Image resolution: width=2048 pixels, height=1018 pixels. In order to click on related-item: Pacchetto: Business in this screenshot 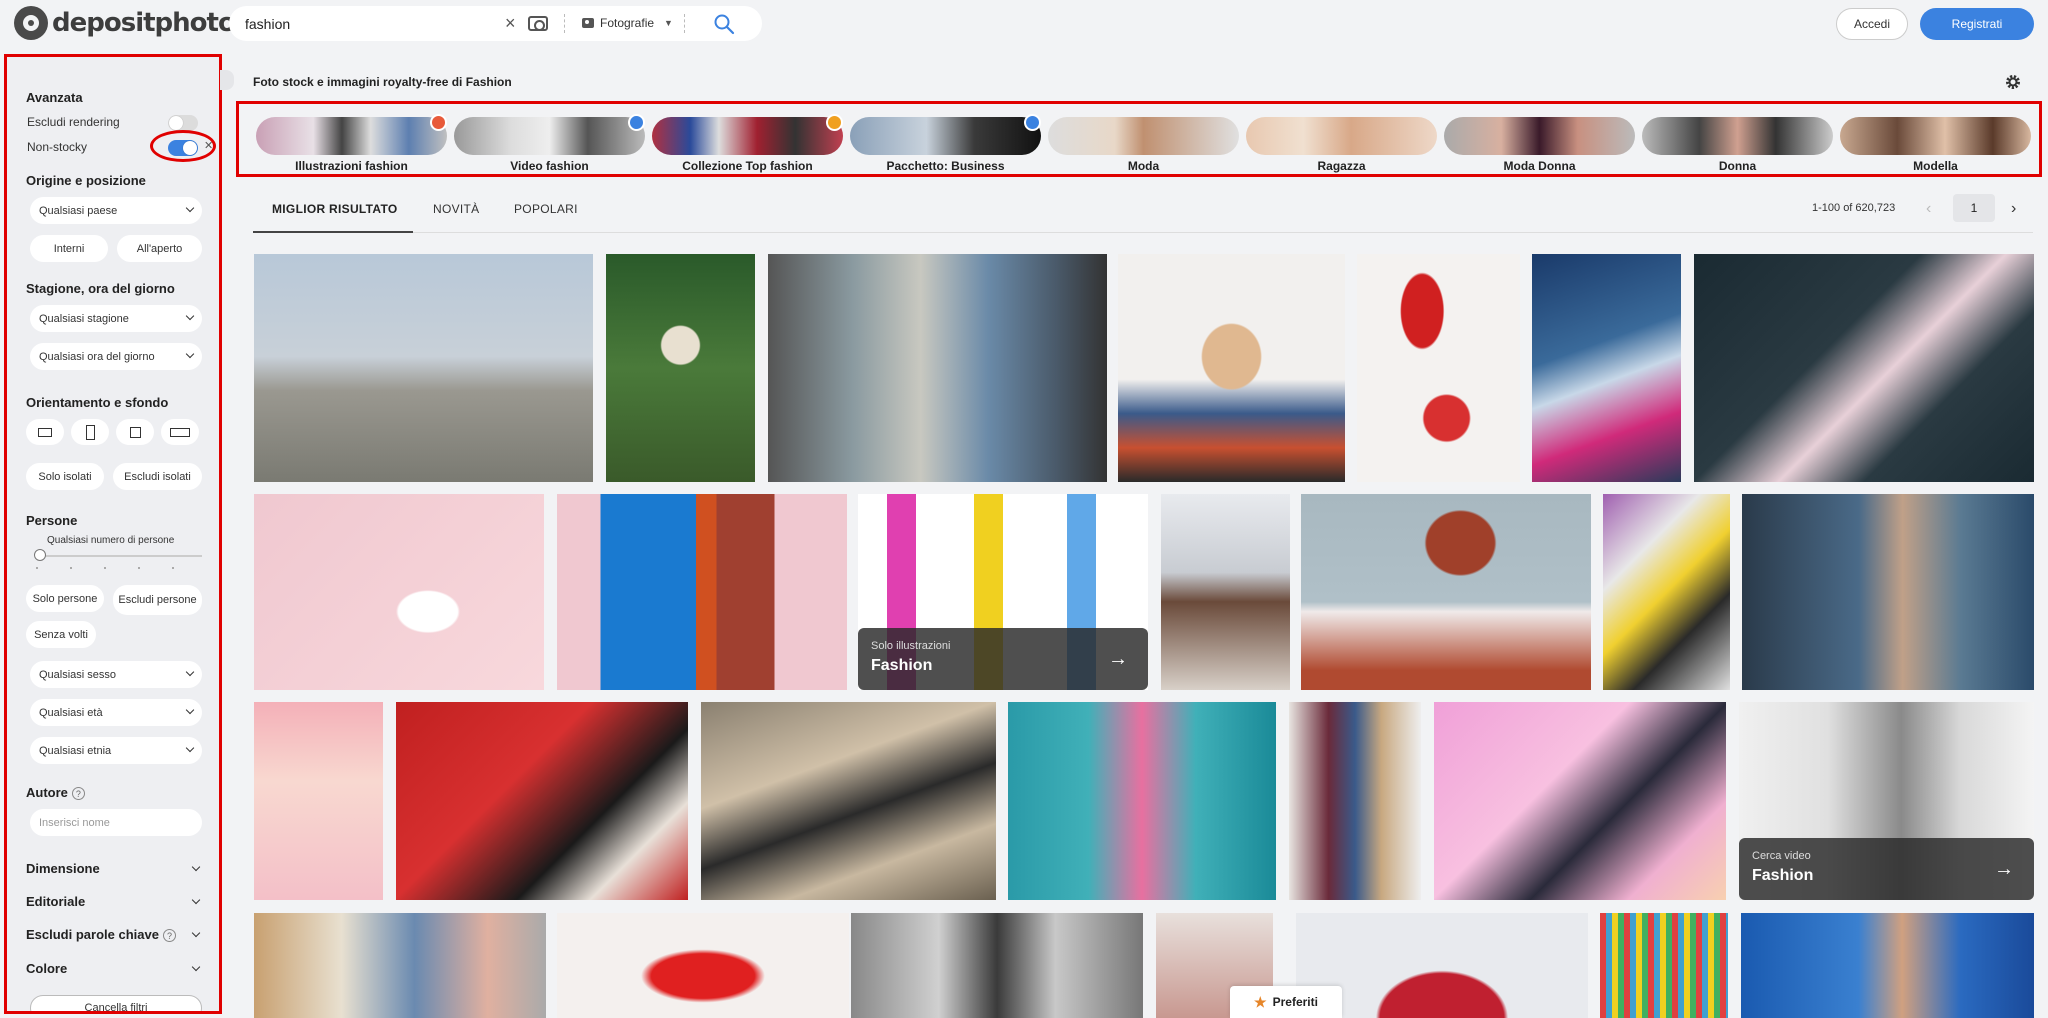, I will do `click(945, 146)`.